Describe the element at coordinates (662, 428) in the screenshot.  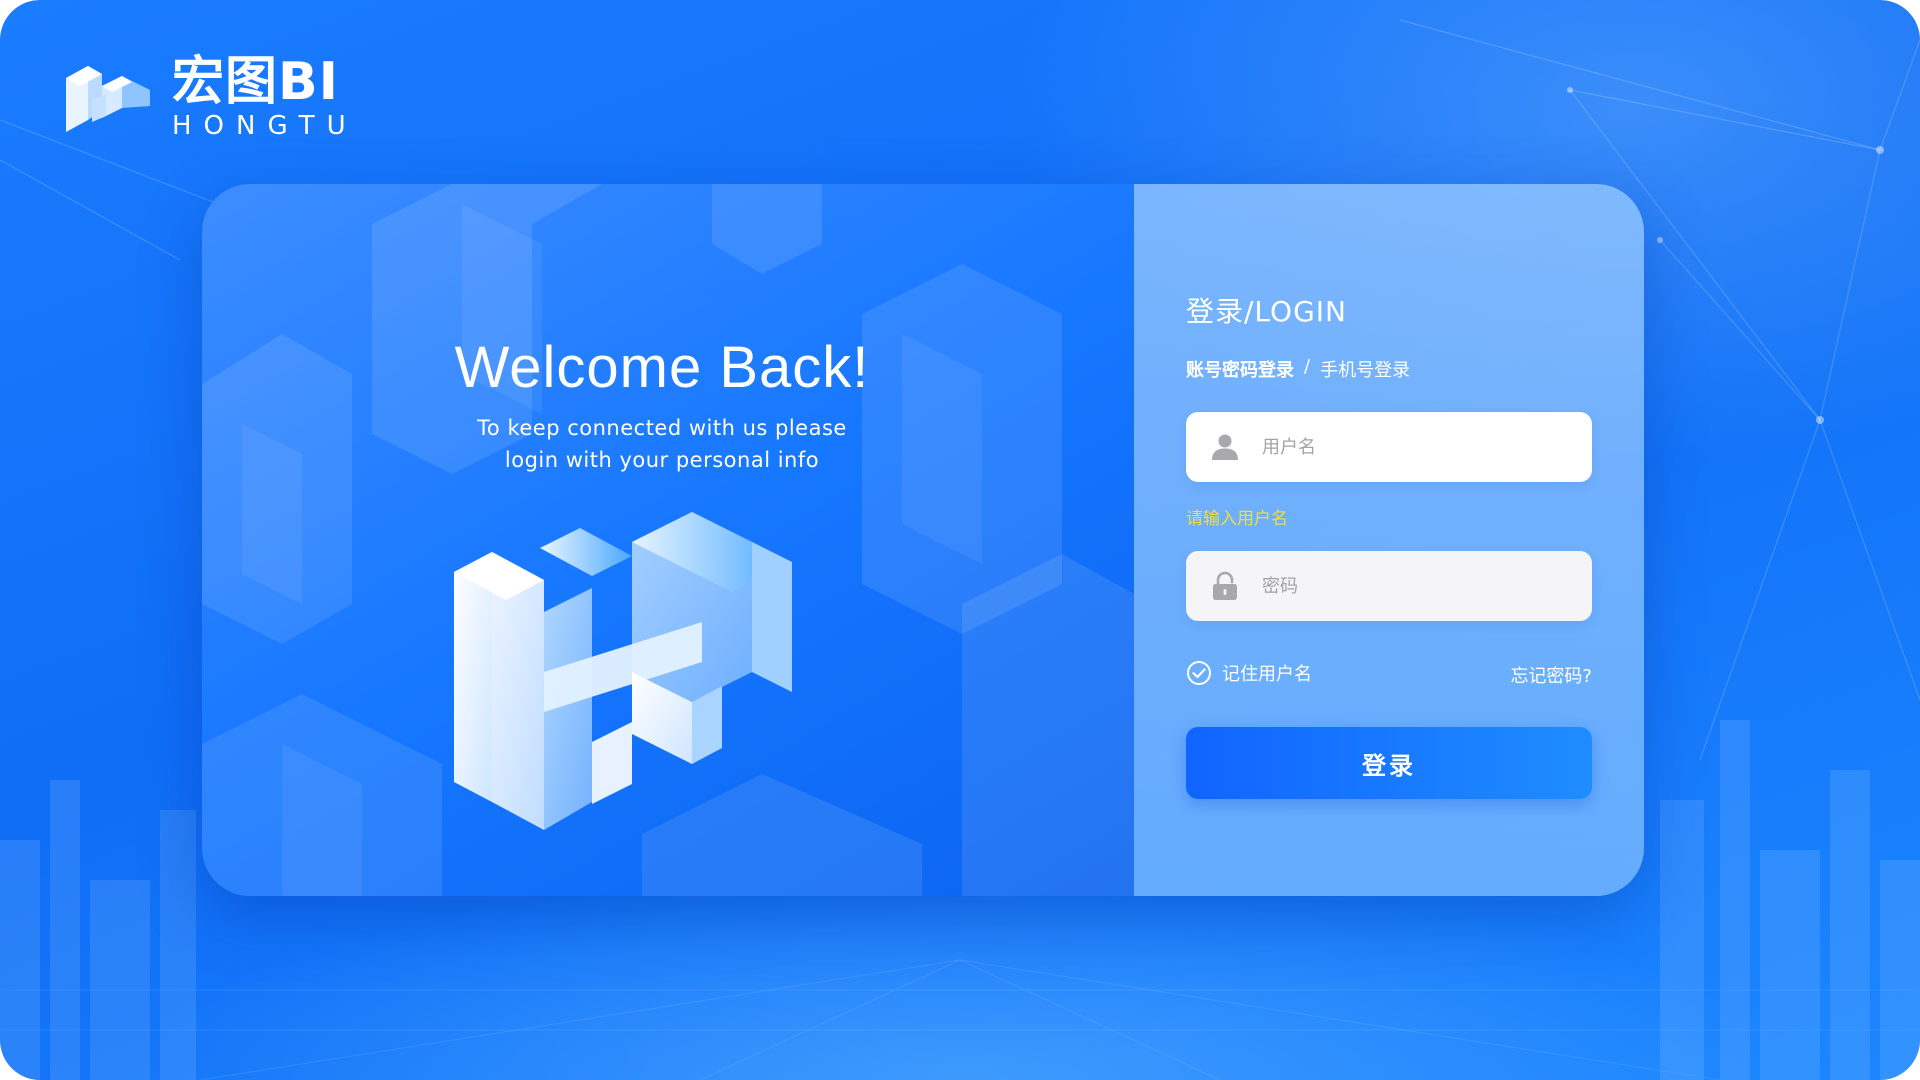
I see `welcome-subtitle-line1: To keep connected with us please` at that location.